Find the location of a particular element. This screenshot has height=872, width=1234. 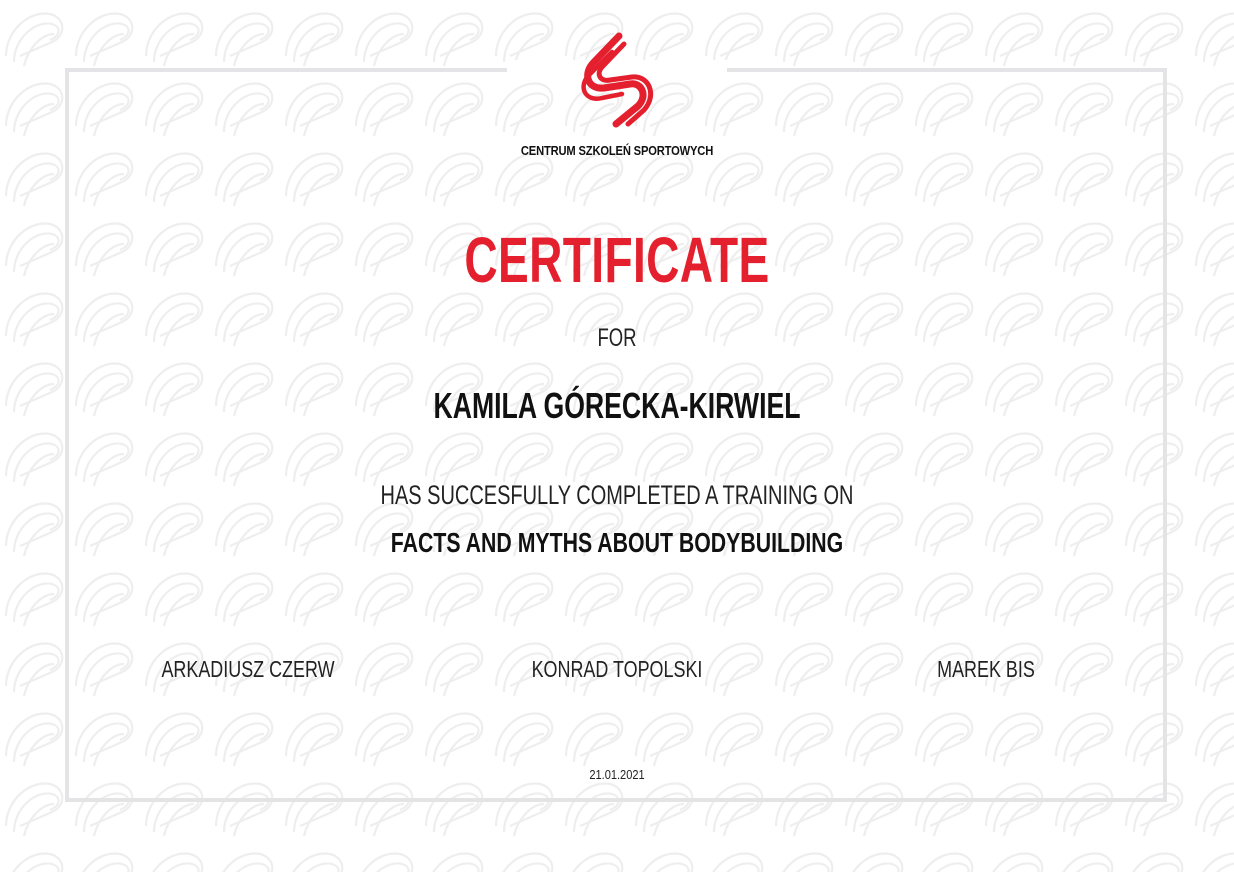

signer-name: MAREK BIS is located at coordinates (986, 669).